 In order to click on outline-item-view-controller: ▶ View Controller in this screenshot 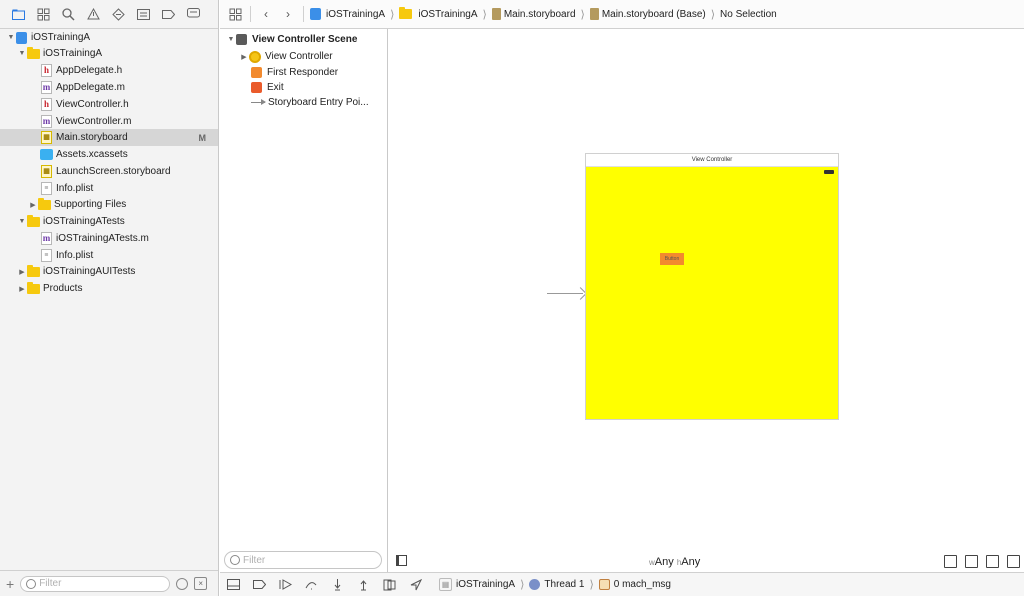, I will do `click(303, 56)`.